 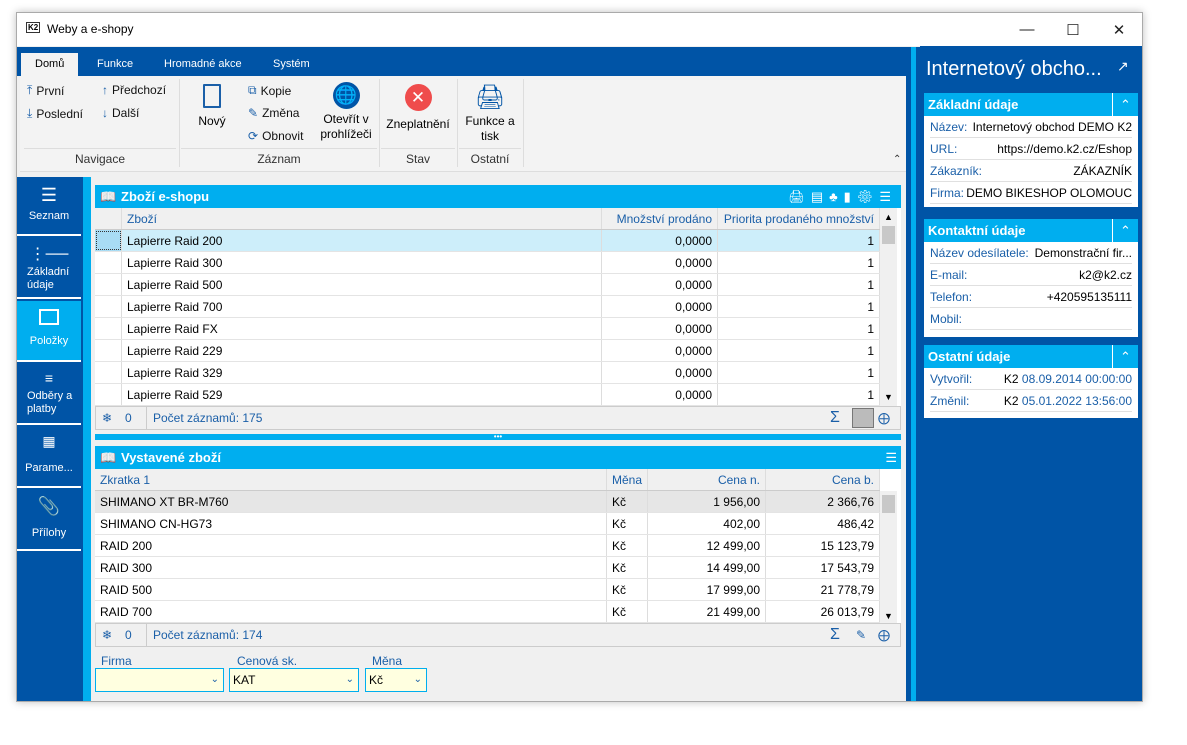 What do you see at coordinates (269, 90) in the screenshot?
I see `copy-button: ⧉ Kopie` at bounding box center [269, 90].